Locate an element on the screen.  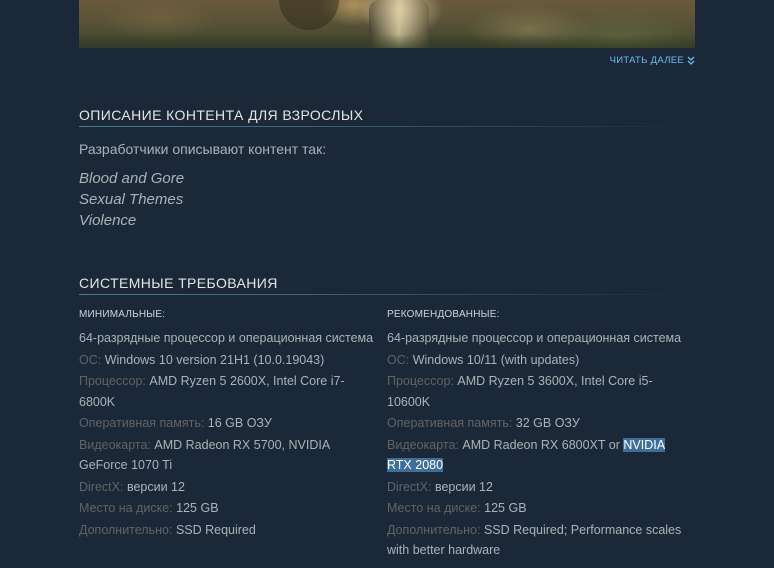
req-extra-value: SSD Required is located at coordinates (215, 529).